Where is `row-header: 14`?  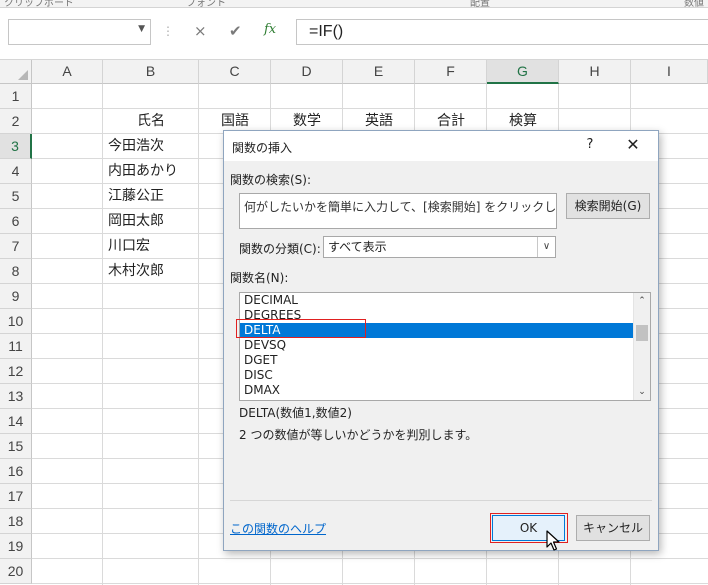 row-header: 14 is located at coordinates (16, 421).